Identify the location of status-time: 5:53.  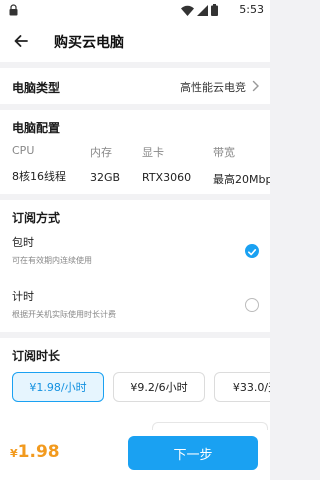
(251, 9).